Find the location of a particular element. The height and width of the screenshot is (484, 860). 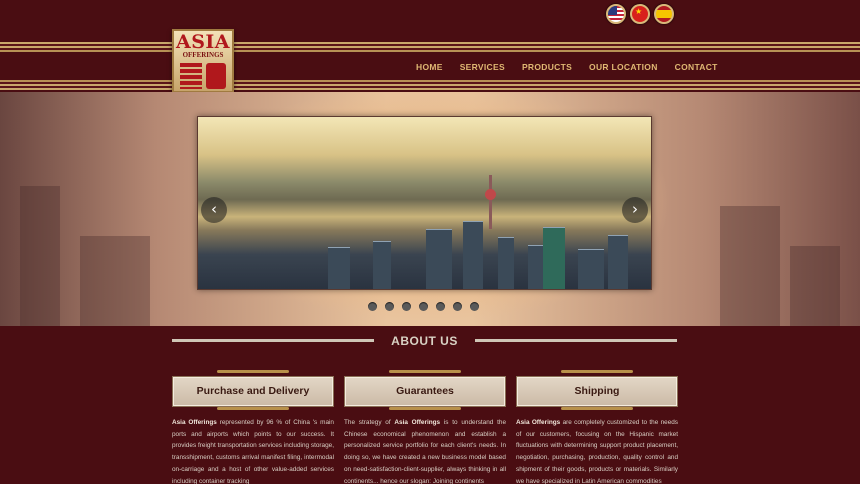

header-stripe-bottom is located at coordinates (430, 85).